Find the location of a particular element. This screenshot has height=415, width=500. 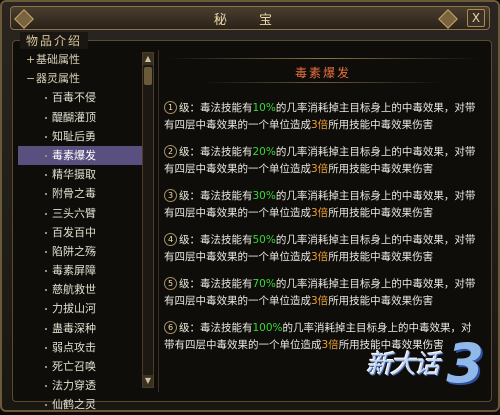

tree-category-label: 基础属性 is located at coordinates (58, 59).